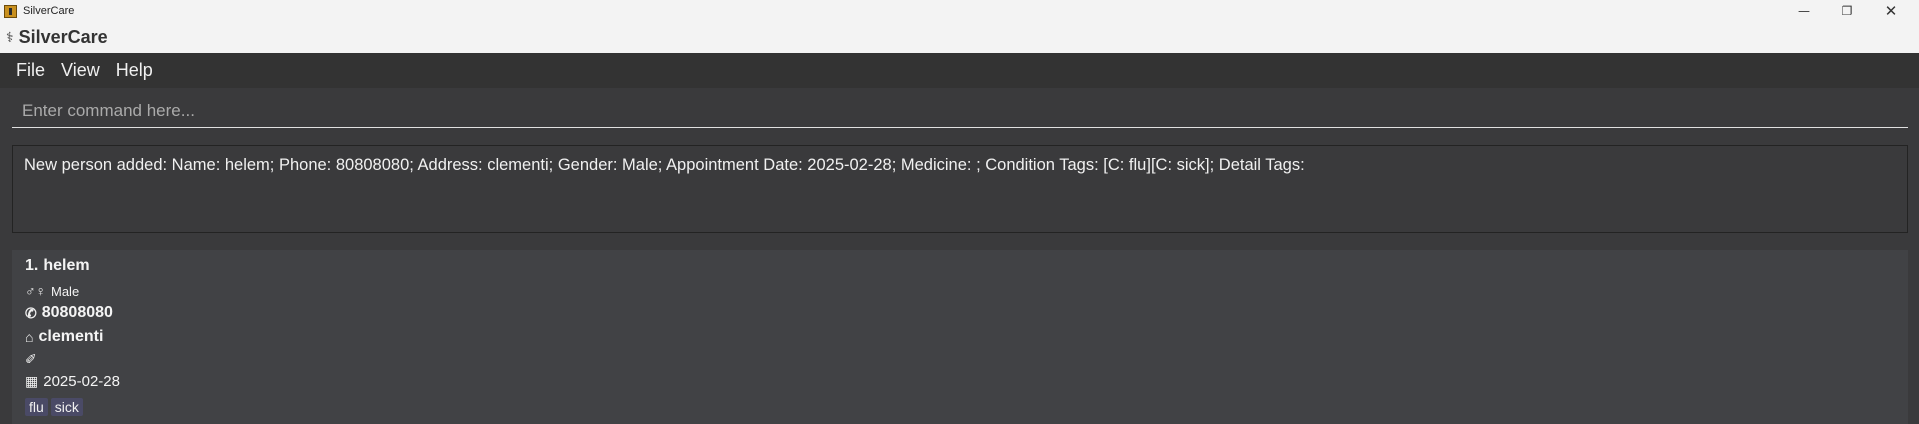 The image size is (1919, 424). I want to click on person-date-row: ▦ 2025-02-28, so click(72, 381).